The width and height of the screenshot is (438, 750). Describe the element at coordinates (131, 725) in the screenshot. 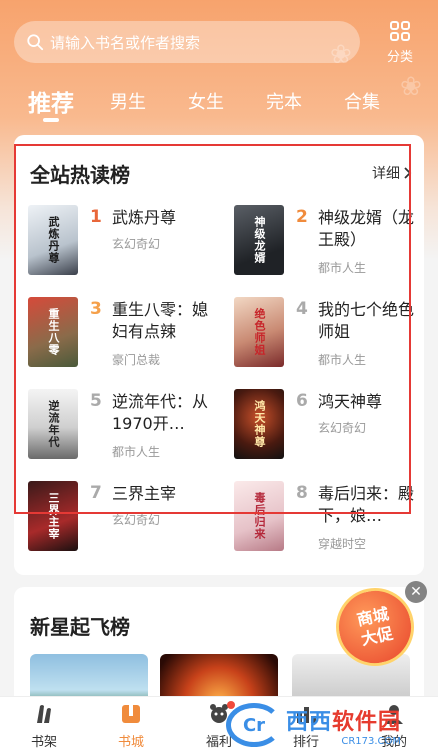

I see `nav-bookstore: 书城` at that location.